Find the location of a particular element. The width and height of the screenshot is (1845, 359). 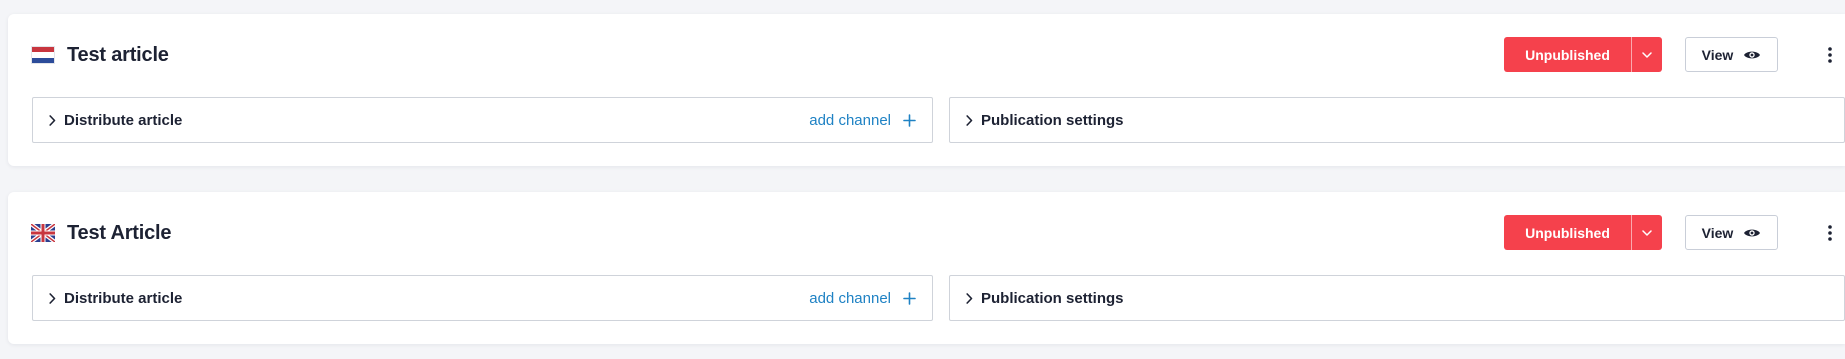

article-title: Test Article is located at coordinates (119, 233).